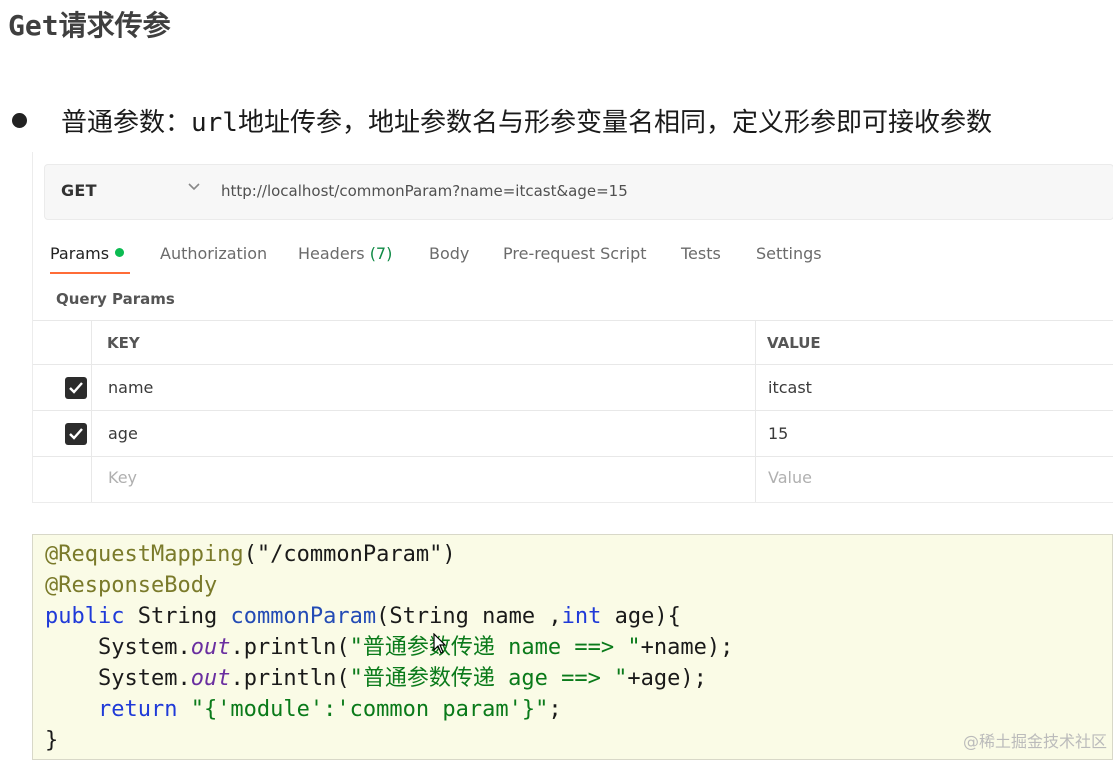  I want to click on query-params-heading: Query Params, so click(115, 299).